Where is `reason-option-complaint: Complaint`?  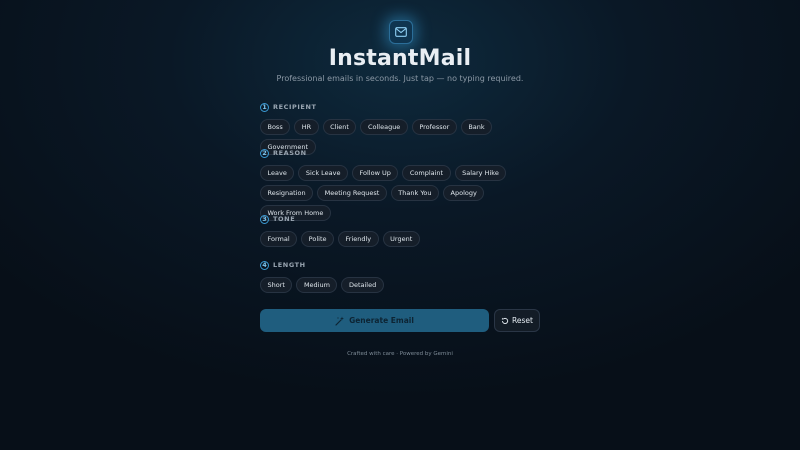 reason-option-complaint: Complaint is located at coordinates (426, 173).